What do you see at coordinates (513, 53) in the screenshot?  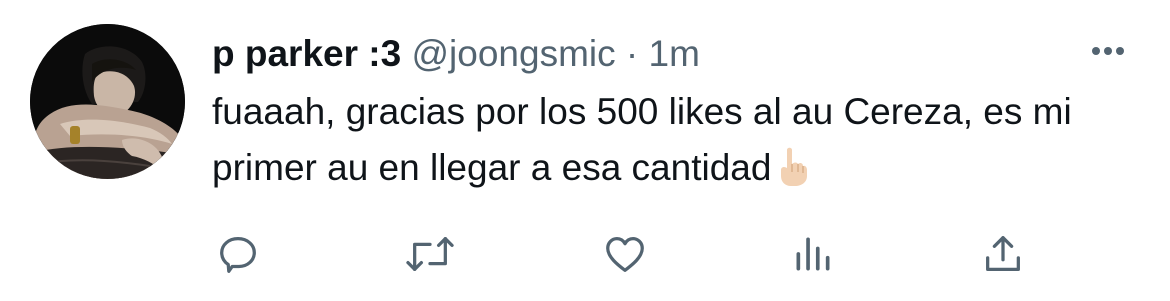 I see `user-handle: @joongsmic` at bounding box center [513, 53].